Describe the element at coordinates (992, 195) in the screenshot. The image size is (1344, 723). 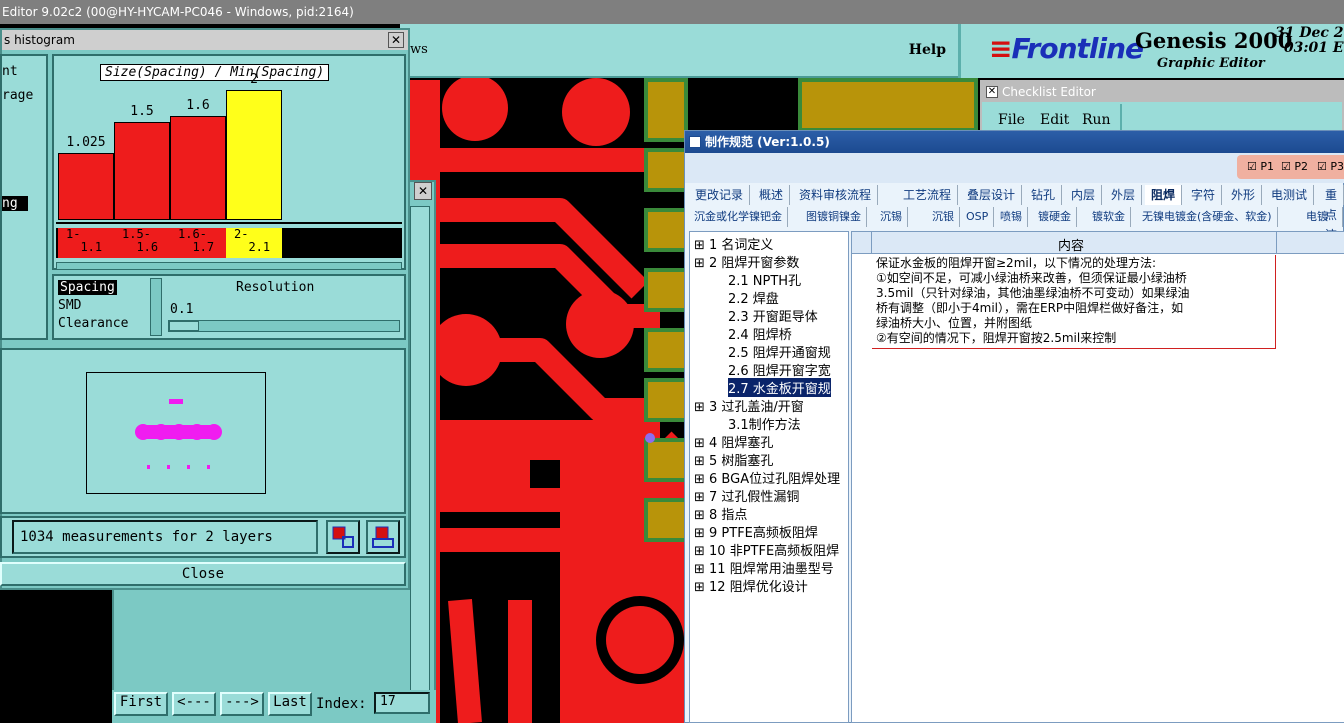
I see `tab: 叠层设计` at that location.